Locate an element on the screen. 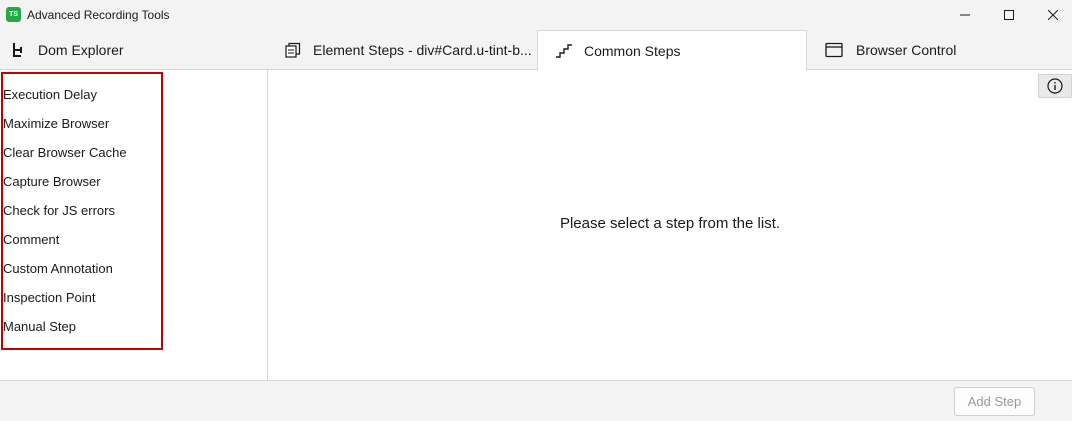  close-button is located at coordinates (1051, 15).